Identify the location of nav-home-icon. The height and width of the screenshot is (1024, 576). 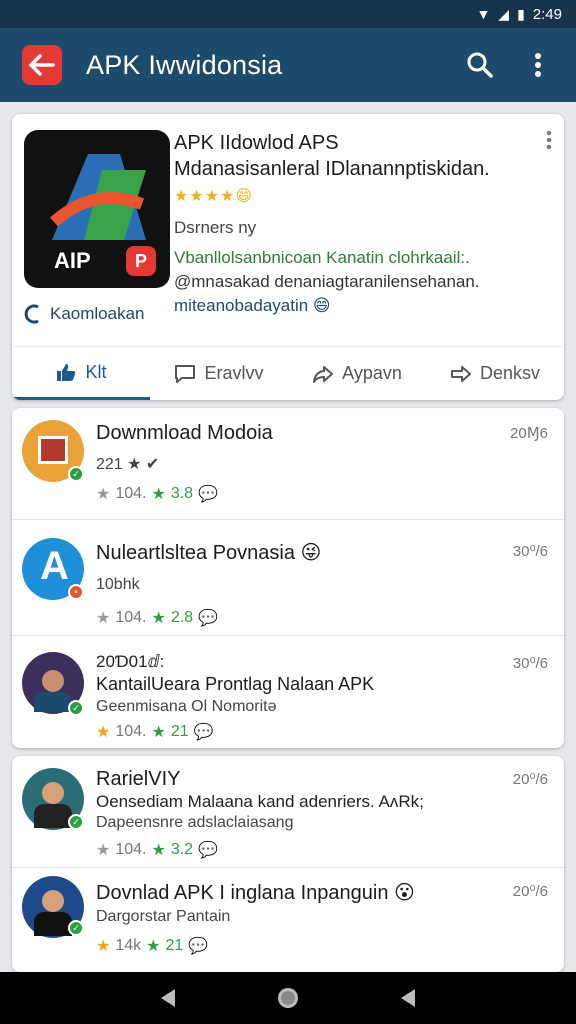
(288, 998).